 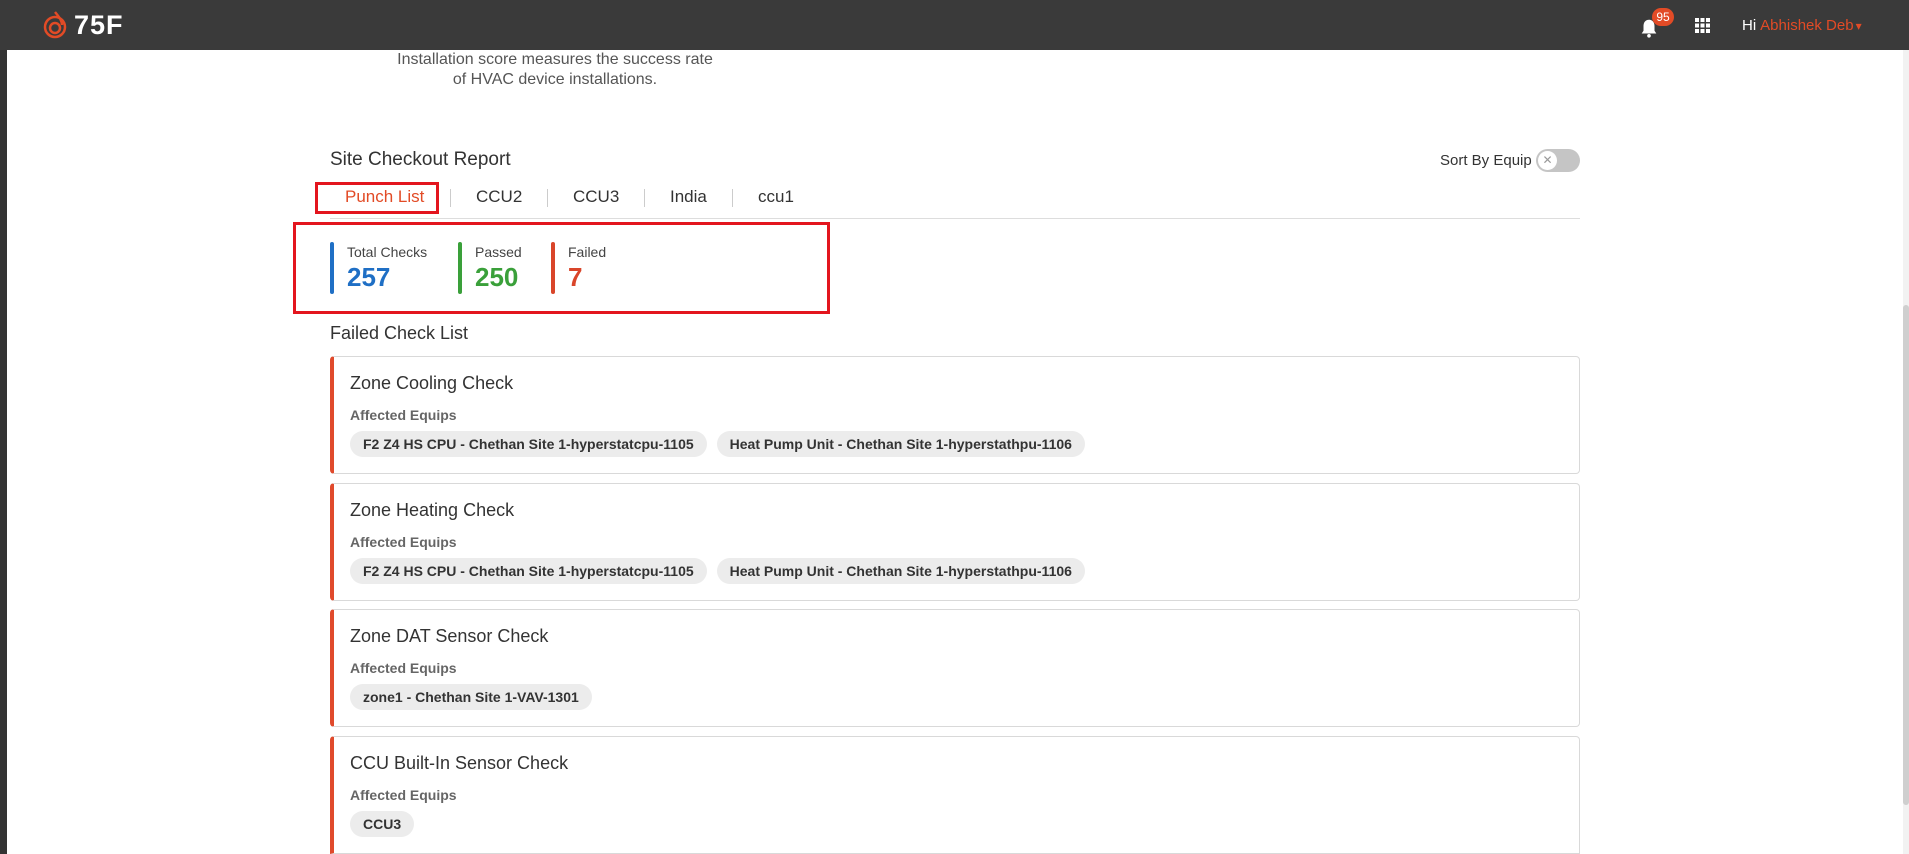 I want to click on total-checks-stat: Total Checks 257, so click(x=378, y=268).